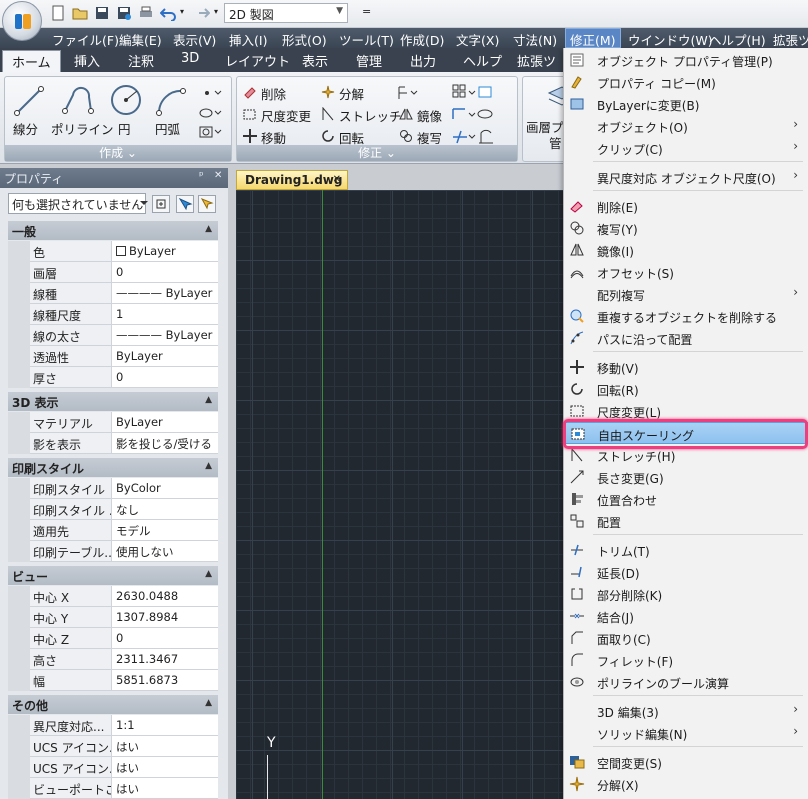 The height and width of the screenshot is (799, 808). What do you see at coordinates (685, 367) in the screenshot?
I see `menu-item: 移動(V)` at bounding box center [685, 367].